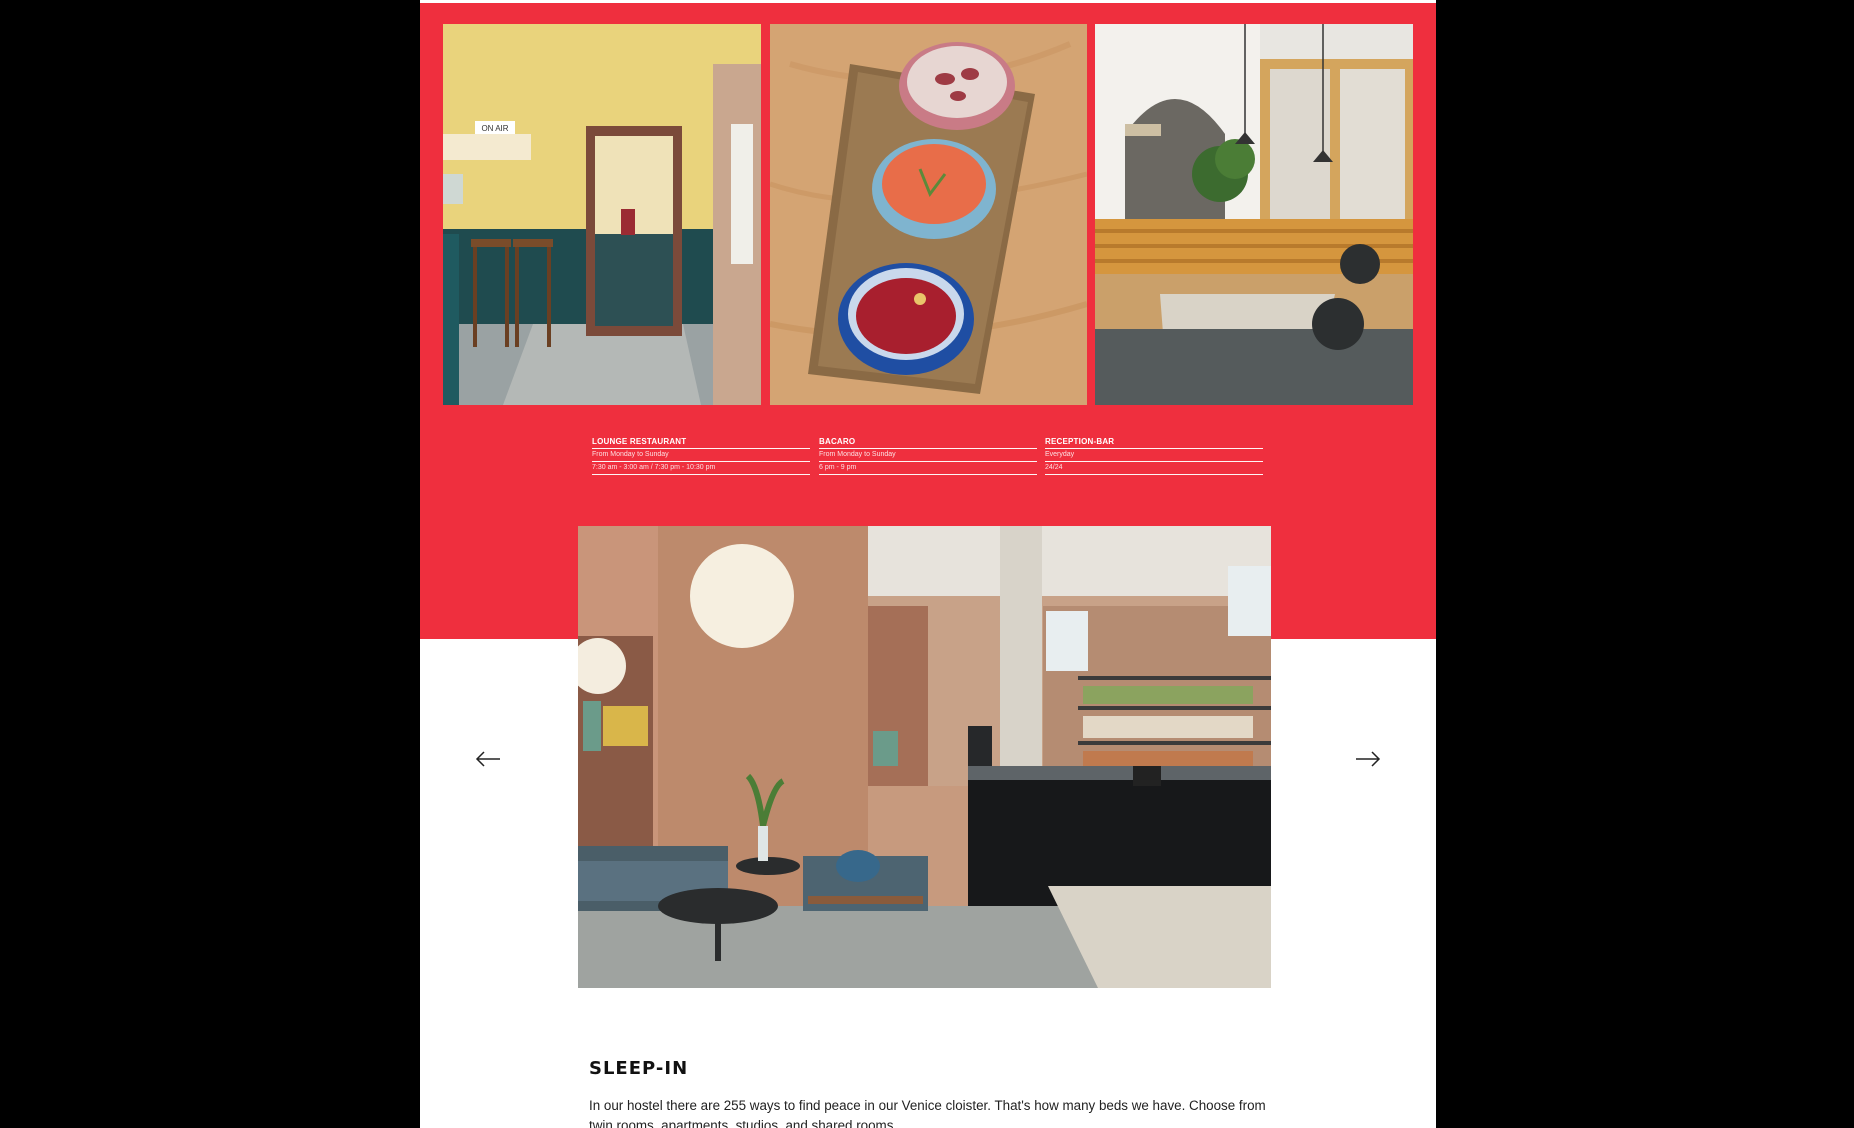  What do you see at coordinates (1080, 441) in the screenshot?
I see `hours-title: RECEPTION-BAR` at bounding box center [1080, 441].